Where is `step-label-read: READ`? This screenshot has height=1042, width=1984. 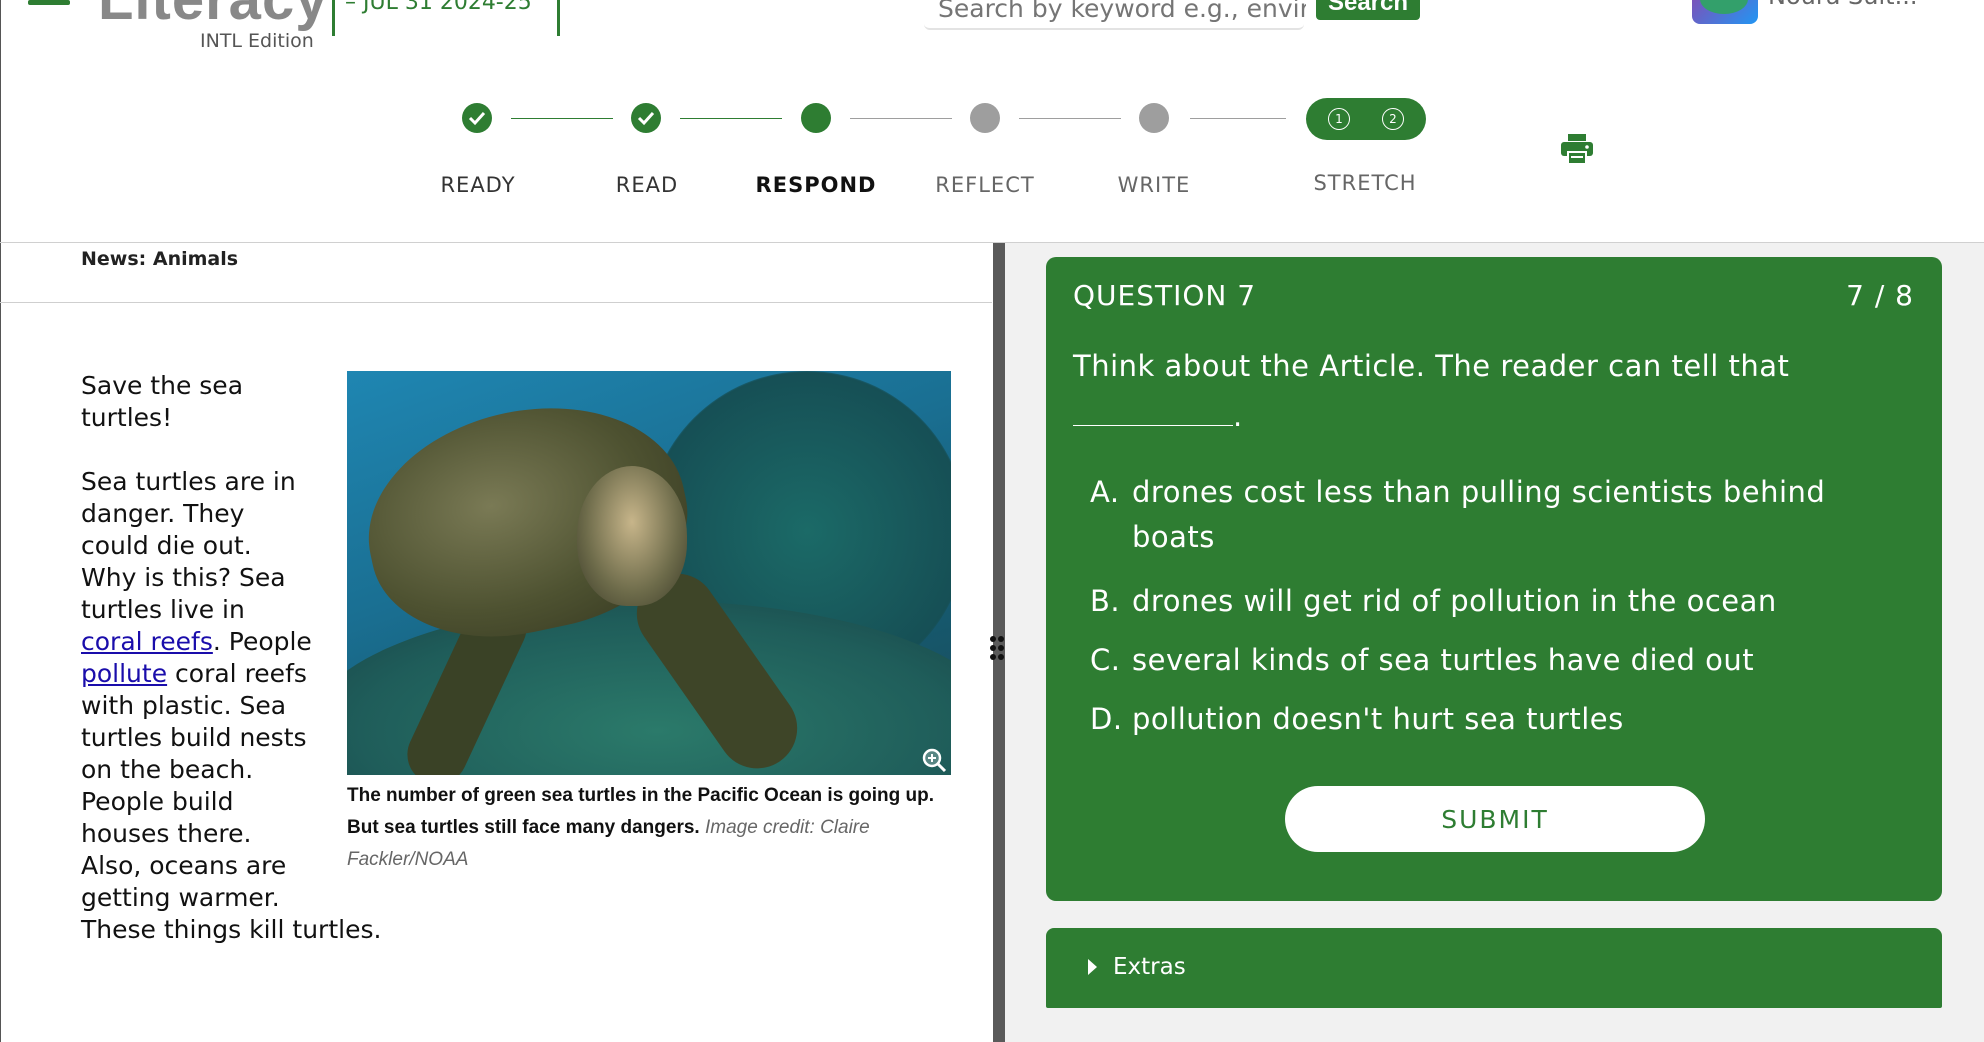 step-label-read: READ is located at coordinates (647, 185).